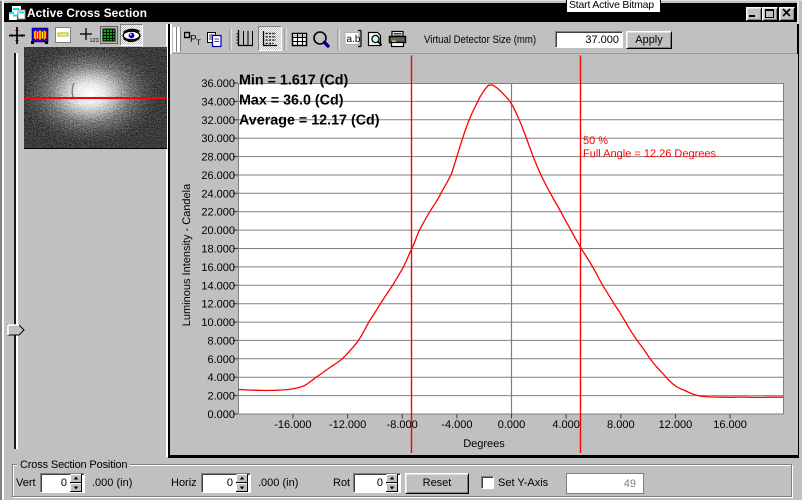 This screenshot has height=500, width=802. What do you see at coordinates (218, 213) in the screenshot?
I see `svg-text: 22.000` at bounding box center [218, 213].